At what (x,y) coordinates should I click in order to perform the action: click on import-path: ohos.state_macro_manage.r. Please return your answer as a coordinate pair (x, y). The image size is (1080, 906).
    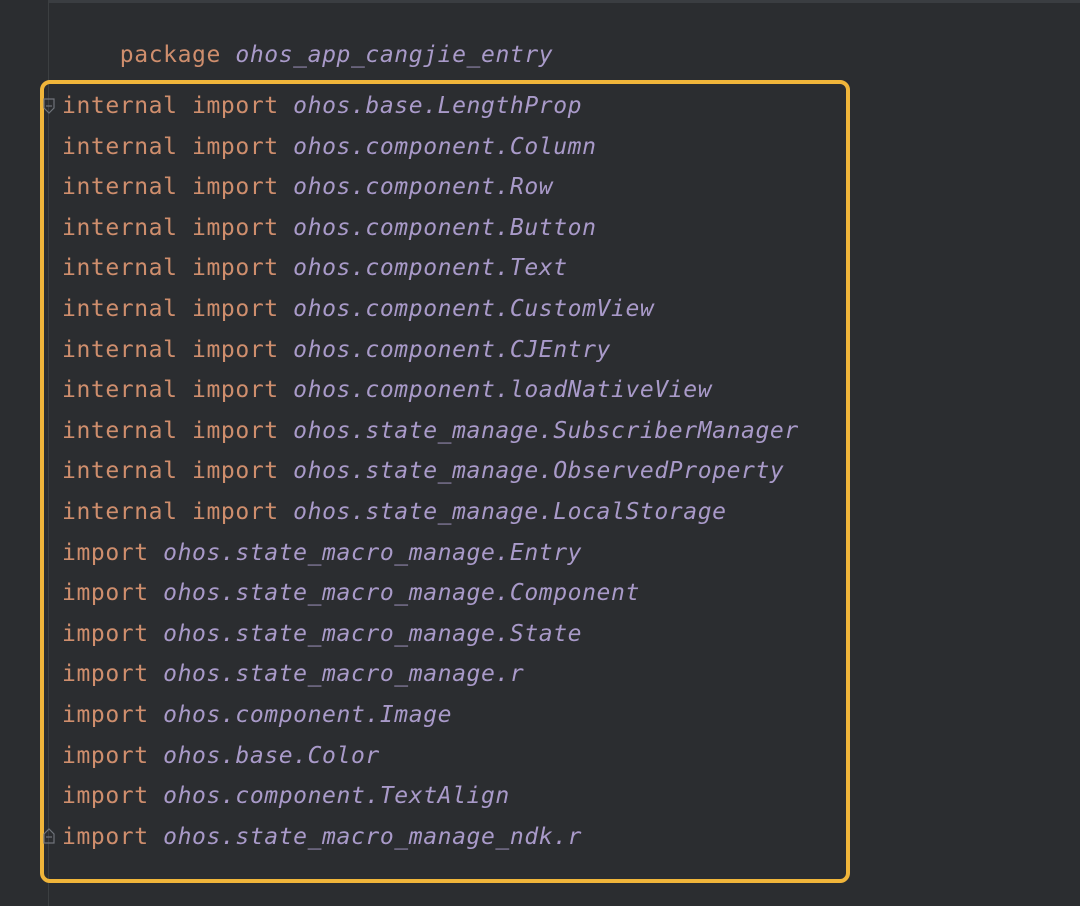
    Looking at the image, I should click on (344, 674).